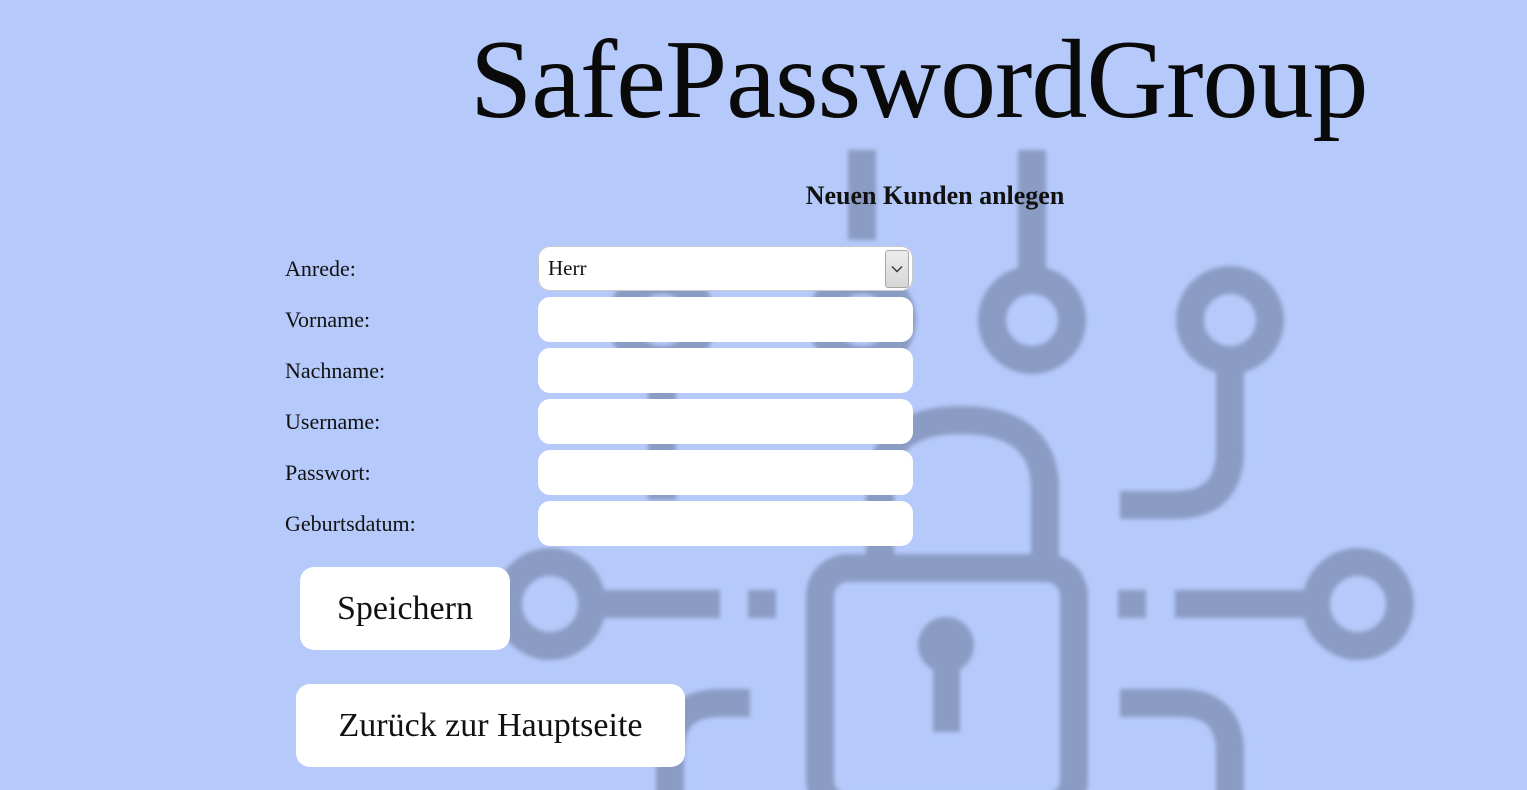 The height and width of the screenshot is (790, 1527). What do you see at coordinates (405, 608) in the screenshot?
I see `save-button: Speichern` at bounding box center [405, 608].